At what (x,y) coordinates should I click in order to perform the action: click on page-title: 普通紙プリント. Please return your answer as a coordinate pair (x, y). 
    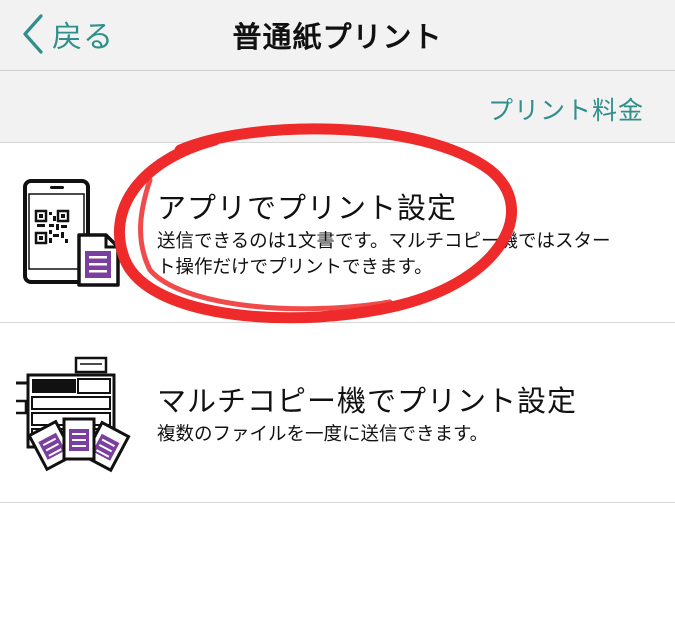
    Looking at the image, I should click on (337, 37).